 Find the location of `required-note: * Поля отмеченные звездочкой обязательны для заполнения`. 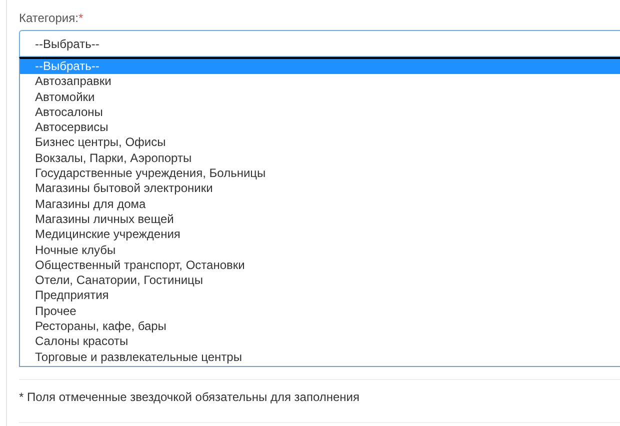

required-note: * Поля отмеченные звездочкой обязательны для заполнения is located at coordinates (189, 397).